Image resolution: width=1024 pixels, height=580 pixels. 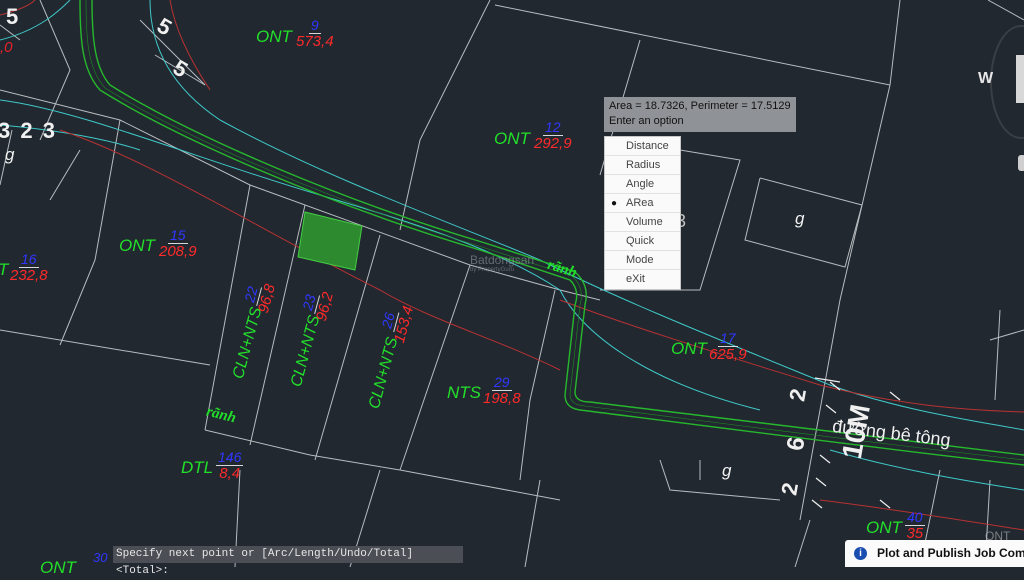 I want to click on menu-item-mode: Mode, so click(x=642, y=260).